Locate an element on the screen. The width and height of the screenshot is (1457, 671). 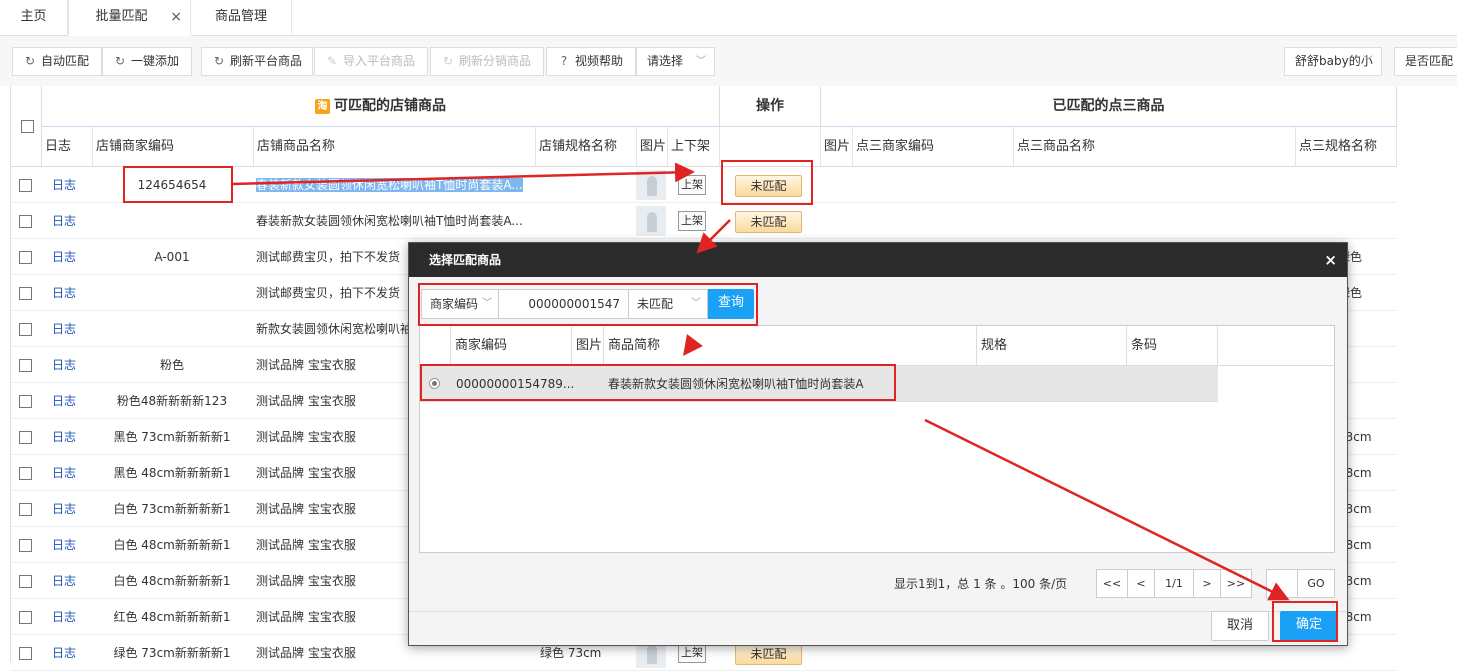
toolbar-button-5: ? 视频帮助 is located at coordinates (591, 61).